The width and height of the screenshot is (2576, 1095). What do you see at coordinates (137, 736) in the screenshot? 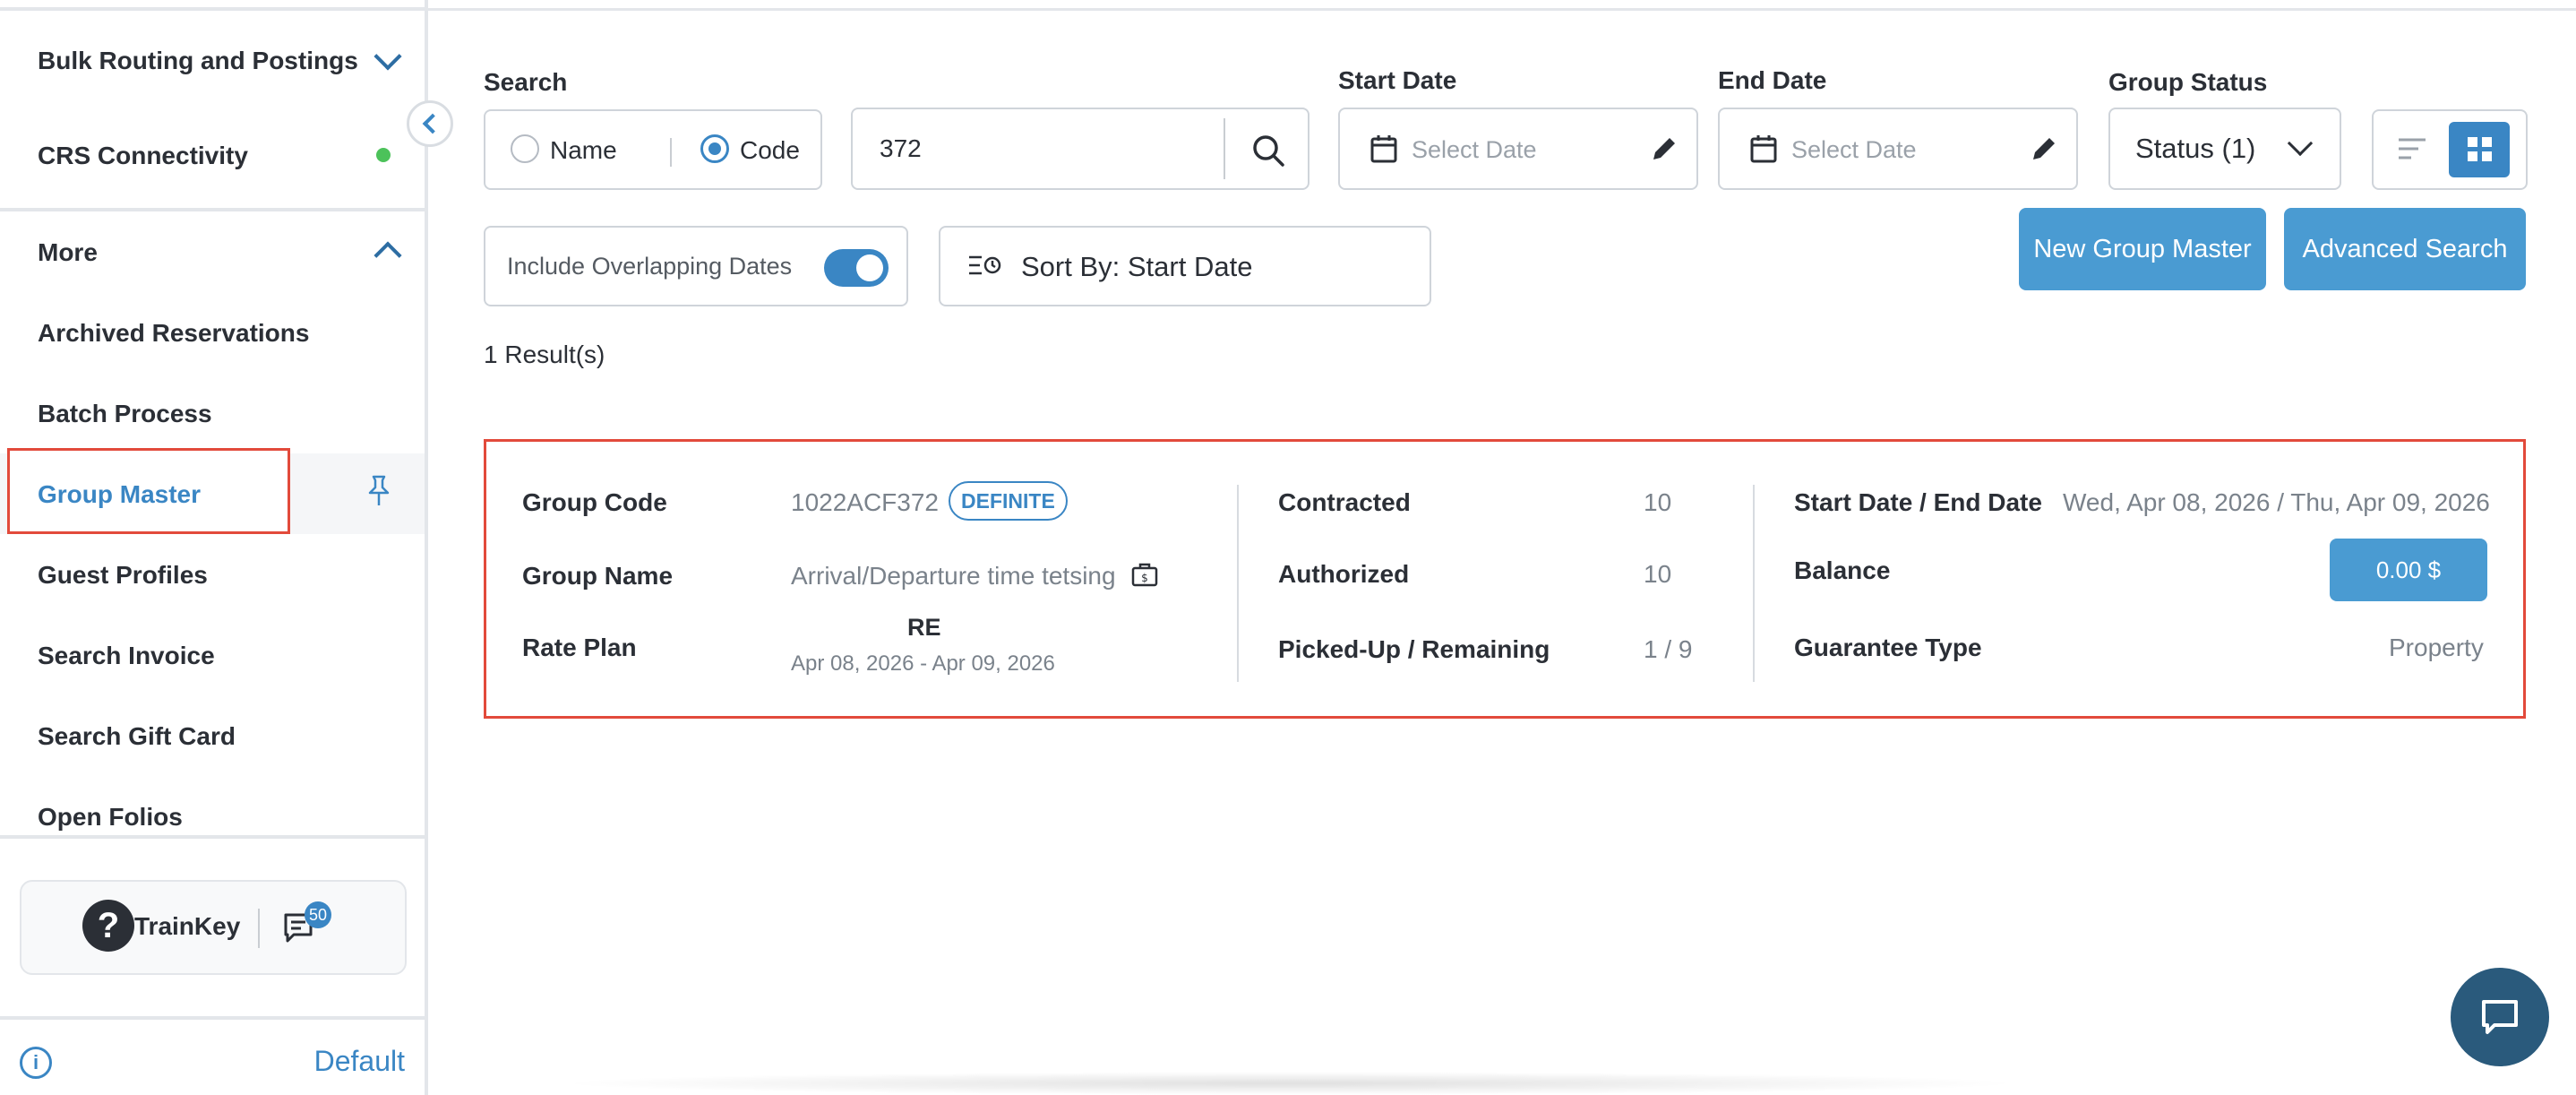
I see `sidebar-item-search-gift-card: Search Gift Card` at bounding box center [137, 736].